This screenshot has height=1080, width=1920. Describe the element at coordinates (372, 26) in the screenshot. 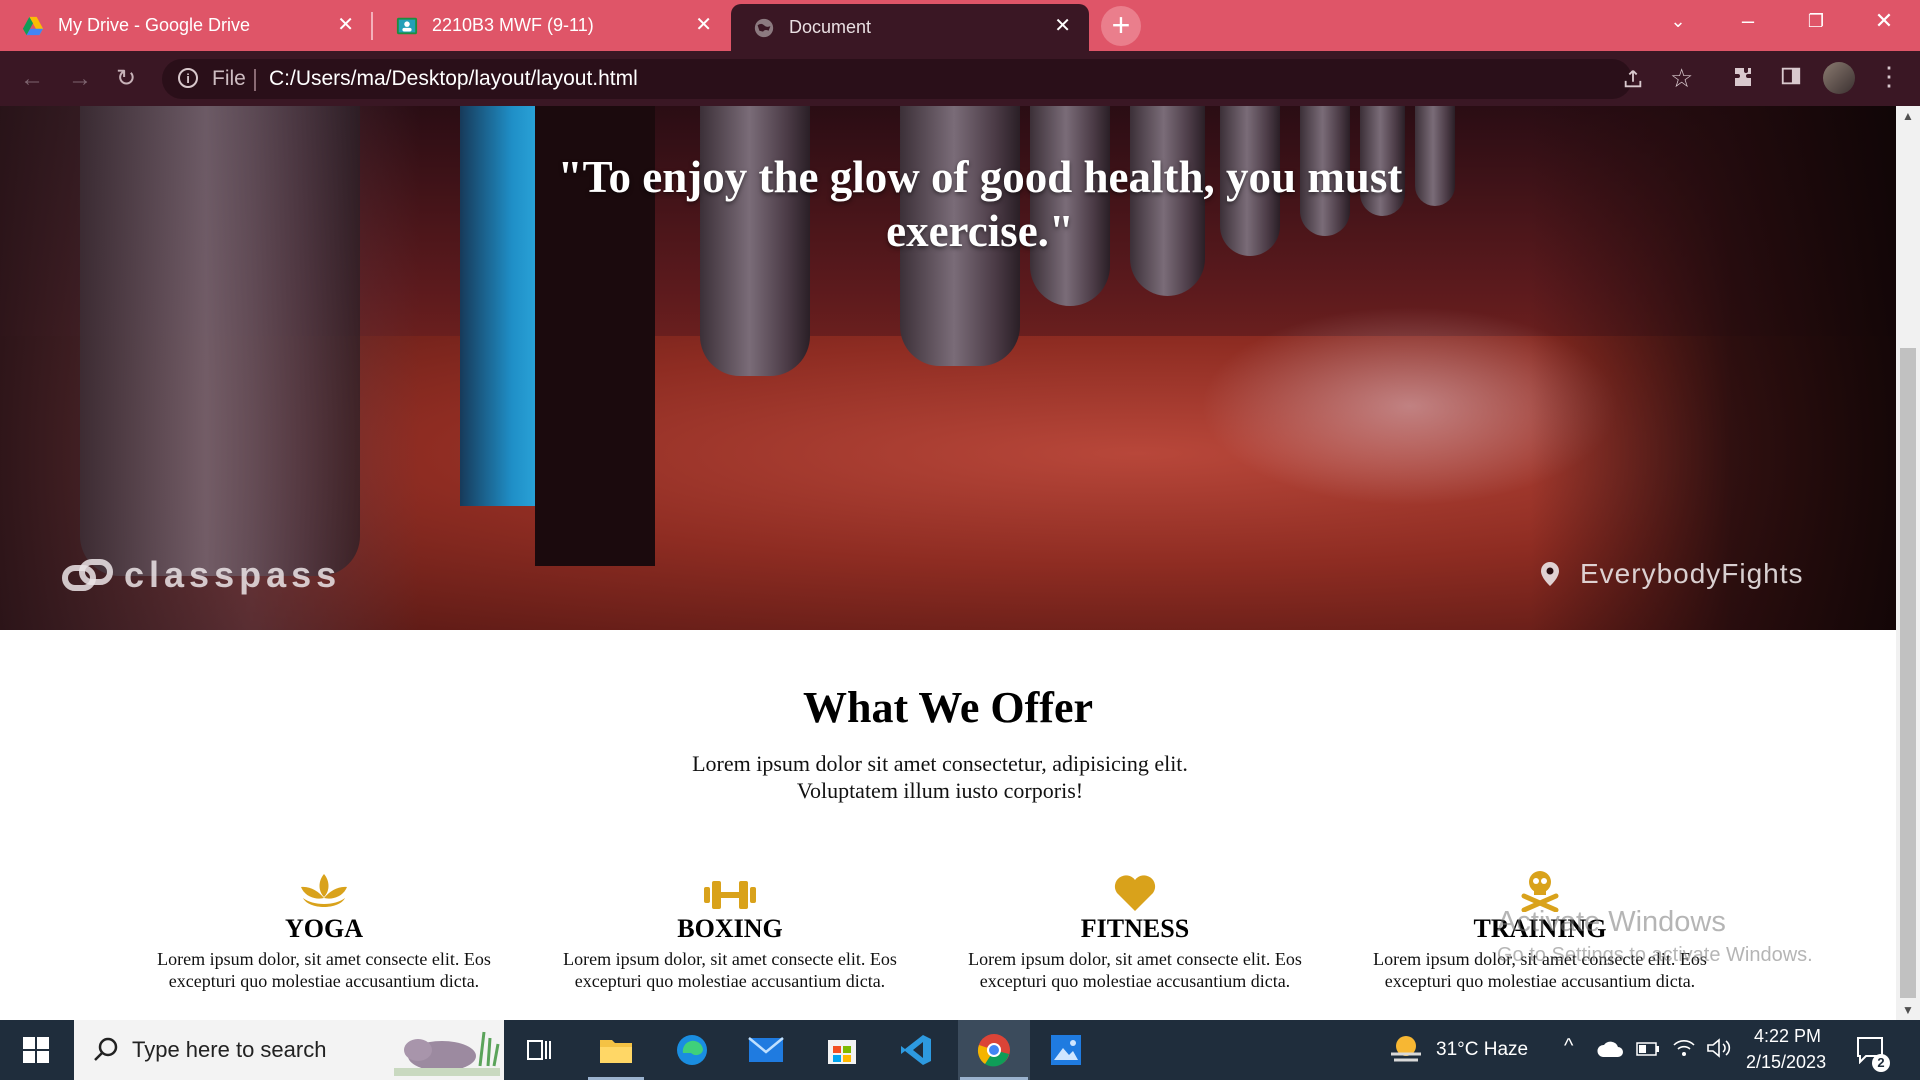

I see `tab-separator` at that location.